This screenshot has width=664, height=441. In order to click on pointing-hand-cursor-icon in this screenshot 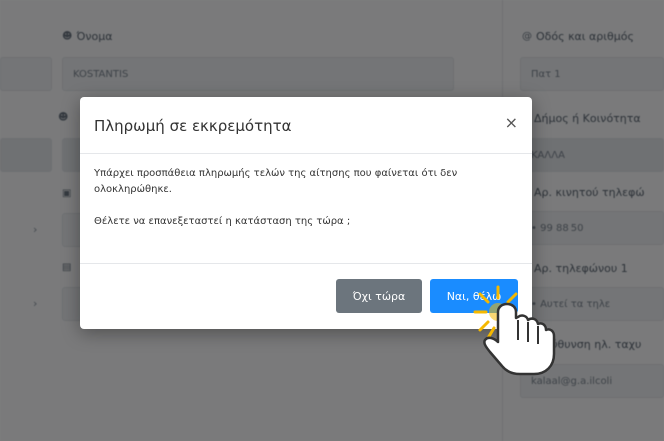, I will do `click(514, 330)`.